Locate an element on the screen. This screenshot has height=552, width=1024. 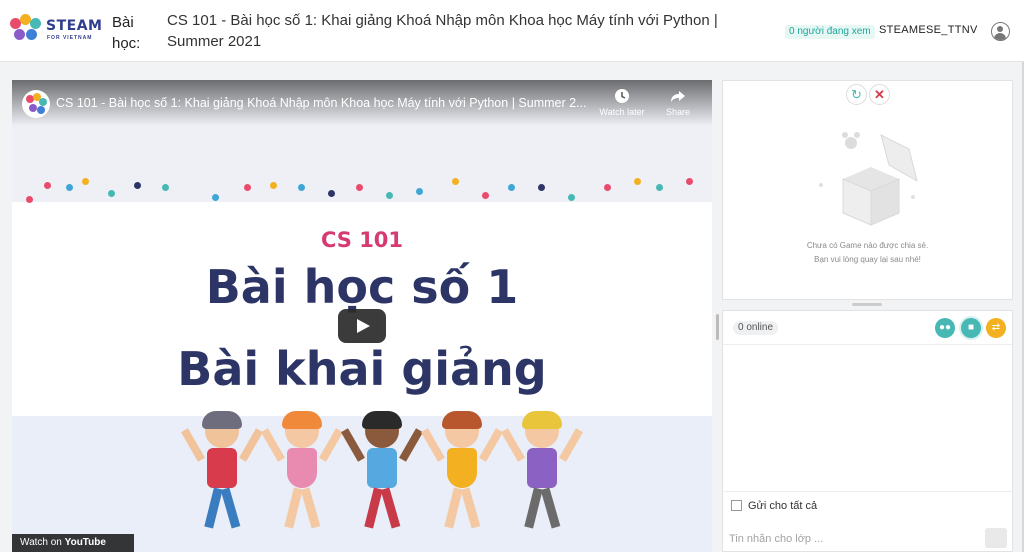
username: STEAMESE_TTNV is located at coordinates (928, 30).